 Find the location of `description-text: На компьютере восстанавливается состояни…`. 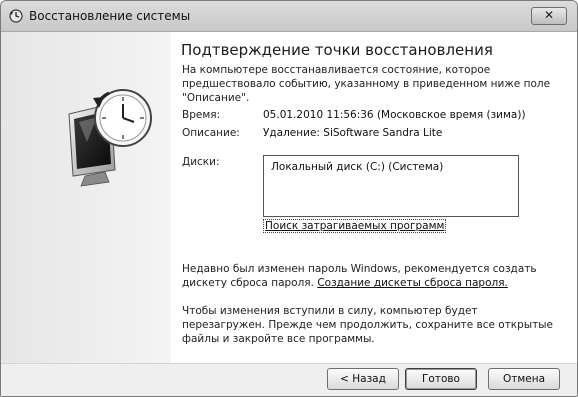

description-text: На компьютере восстанавливается состояни… is located at coordinates (366, 84).